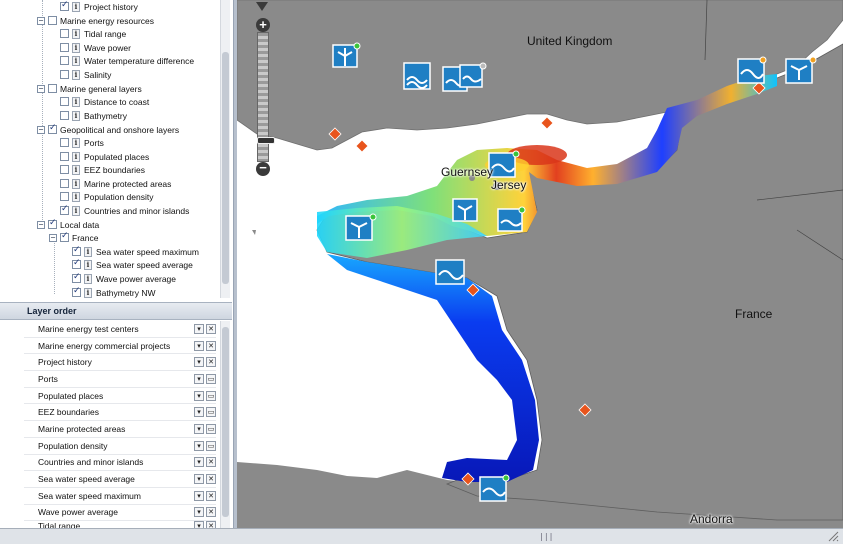  What do you see at coordinates (85, 74) in the screenshot?
I see `tree-item: i Salinity` at bounding box center [85, 74].